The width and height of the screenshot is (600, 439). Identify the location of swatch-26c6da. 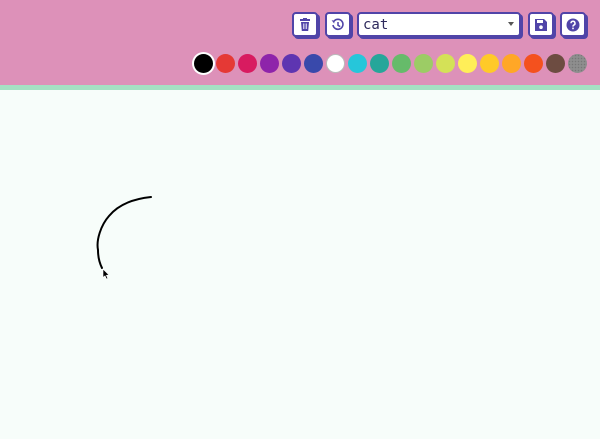
(357, 63).